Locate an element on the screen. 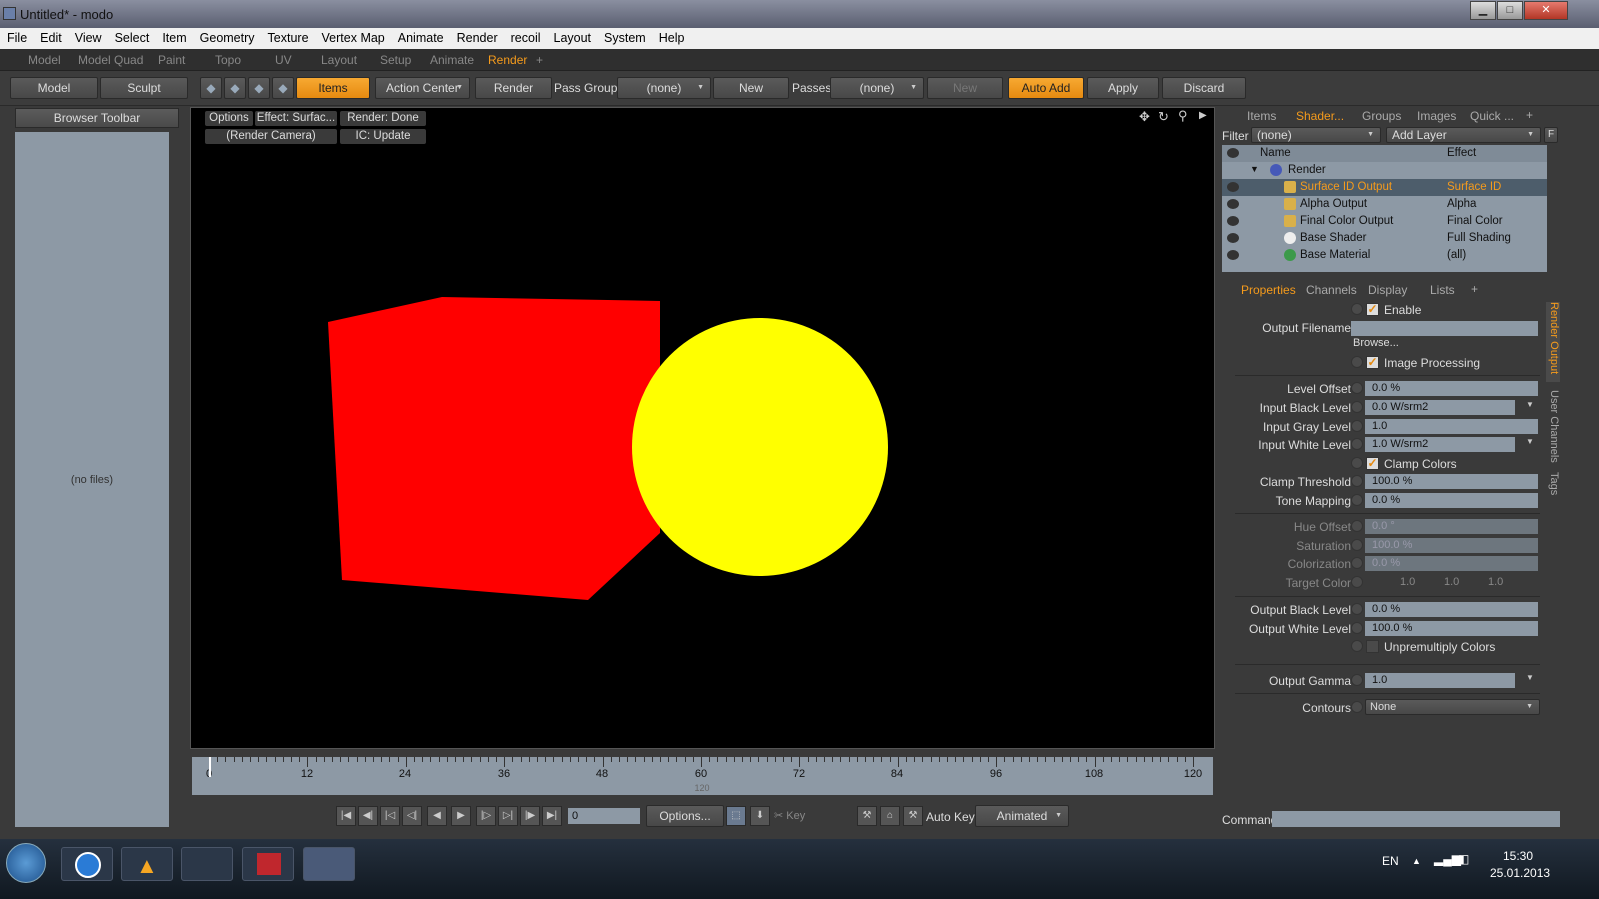 Image resolution: width=1599 pixels, height=899 pixels. saturation-field: 100.0 % is located at coordinates (1451, 545).